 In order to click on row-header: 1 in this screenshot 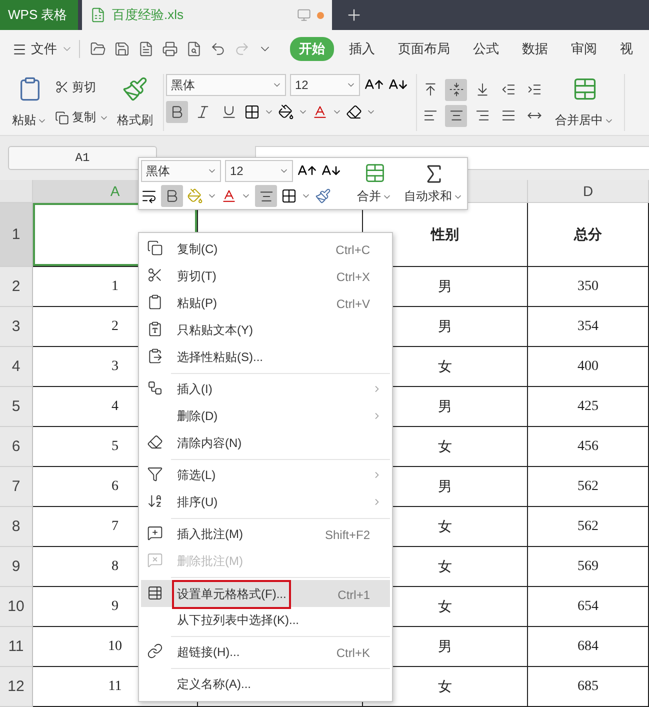, I will do `click(16, 235)`.